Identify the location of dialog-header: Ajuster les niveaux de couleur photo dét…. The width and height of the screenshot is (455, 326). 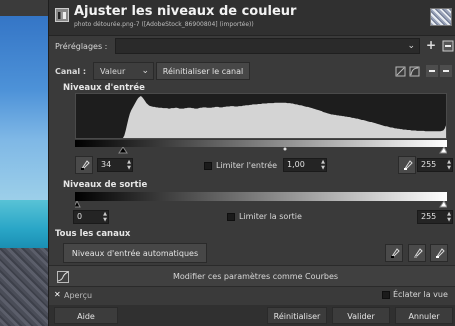
(252, 18).